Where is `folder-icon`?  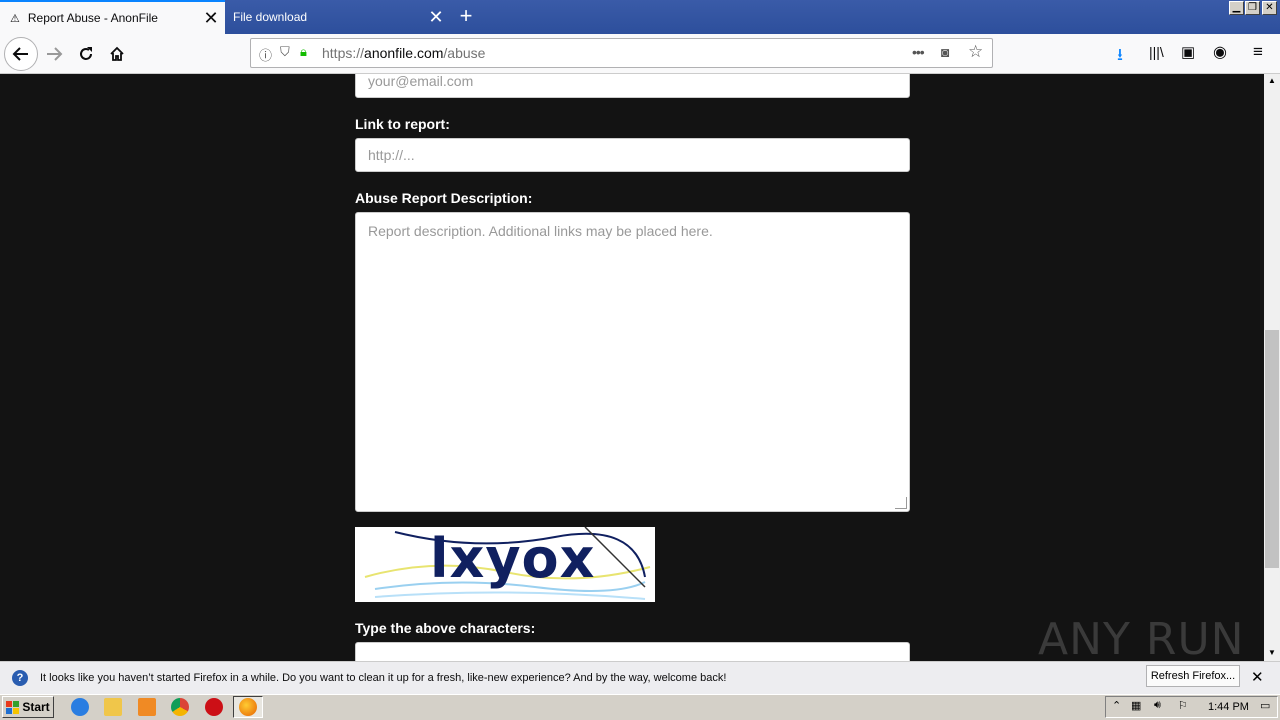 folder-icon is located at coordinates (113, 707).